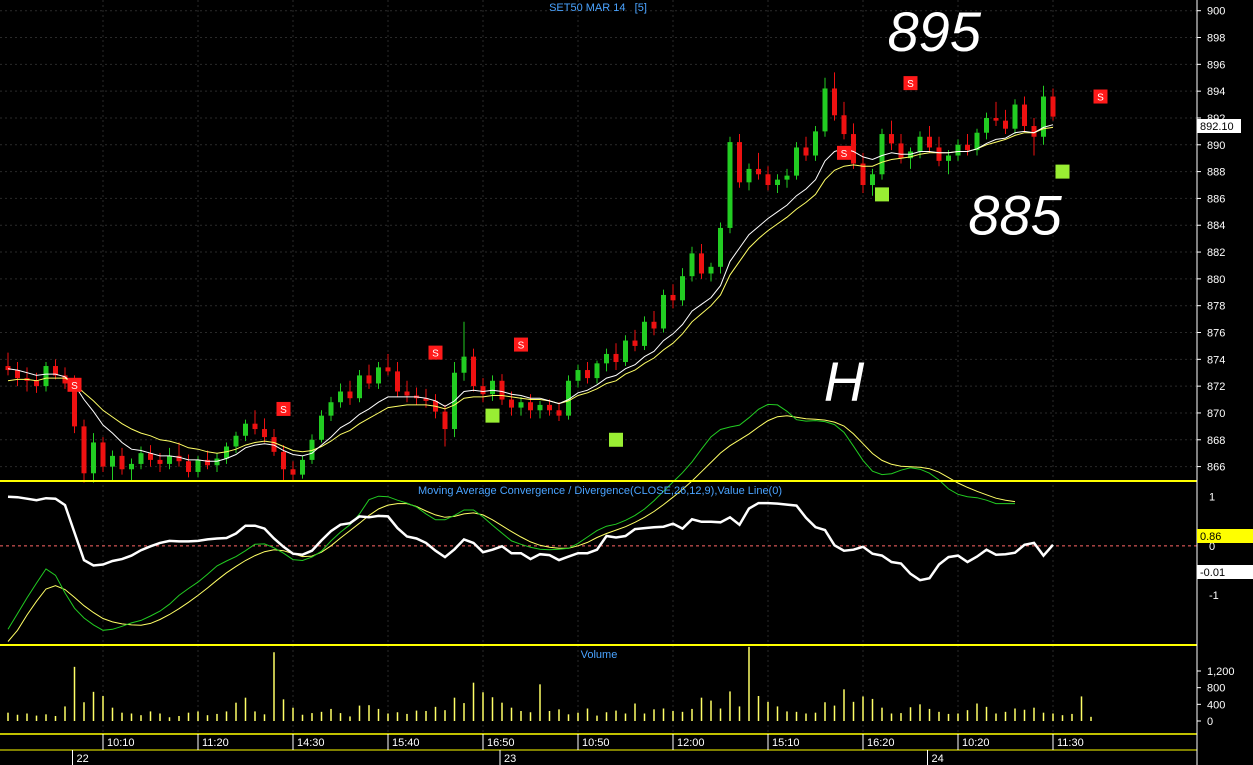  Describe the element at coordinates (938, 759) in the screenshot. I see `day-tick-label: 24` at that location.